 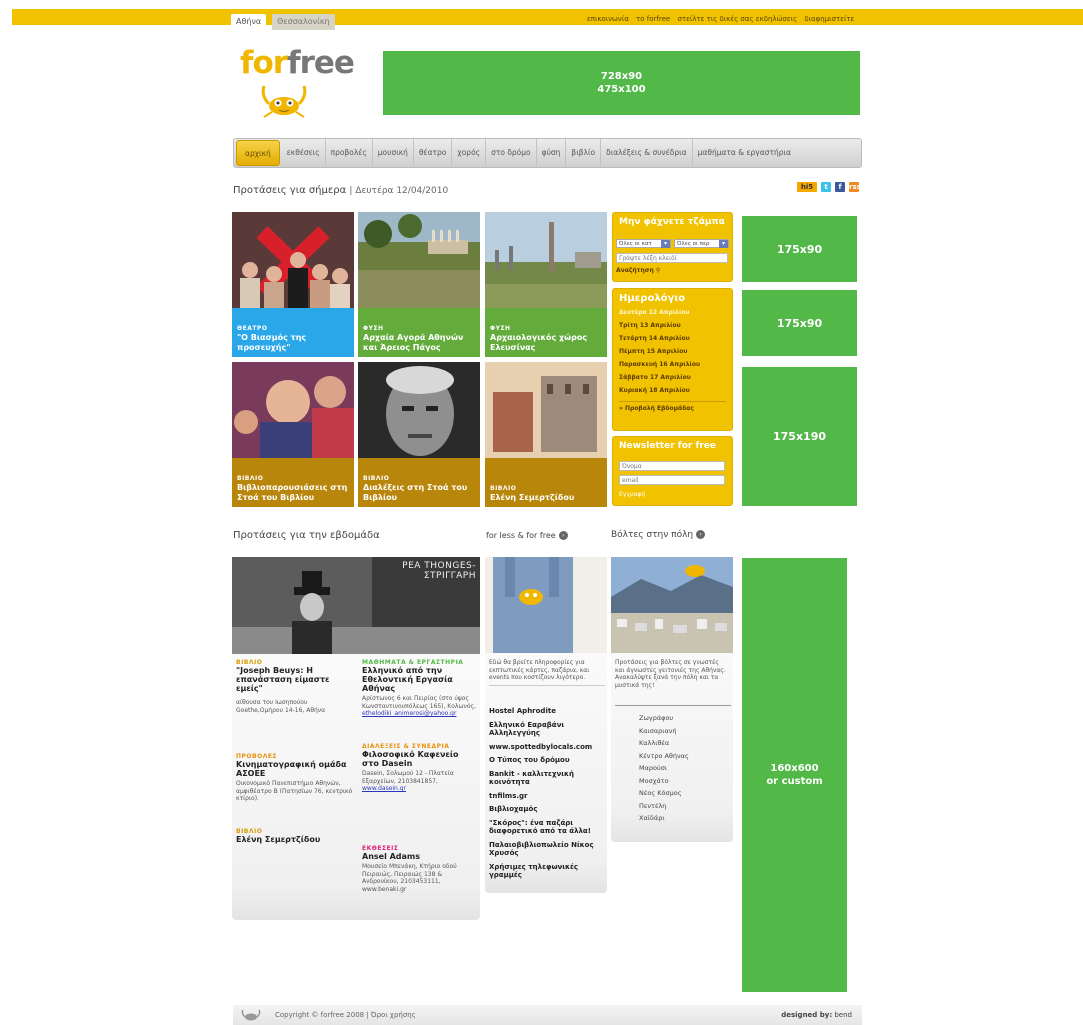 I want to click on forless-item: Bankit - καλλιτεχνική κοινότητα, so click(x=548, y=778).